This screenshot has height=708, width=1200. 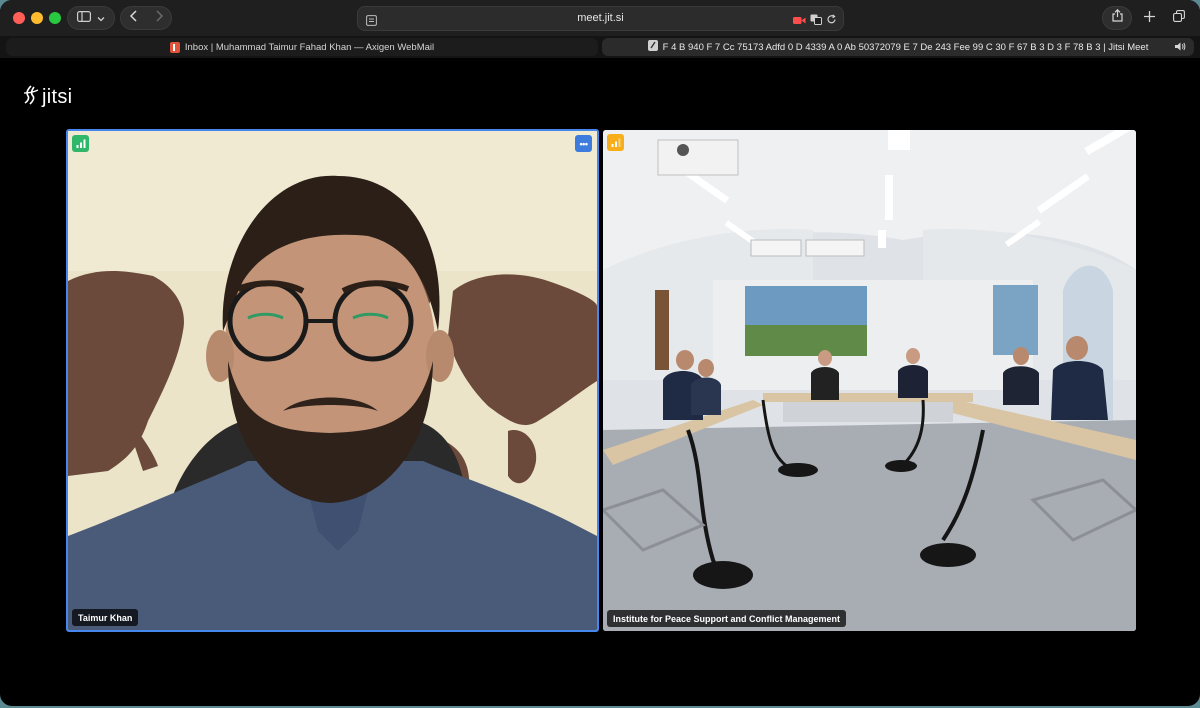 I want to click on ellipsis-icon: •••, so click(x=583, y=143).